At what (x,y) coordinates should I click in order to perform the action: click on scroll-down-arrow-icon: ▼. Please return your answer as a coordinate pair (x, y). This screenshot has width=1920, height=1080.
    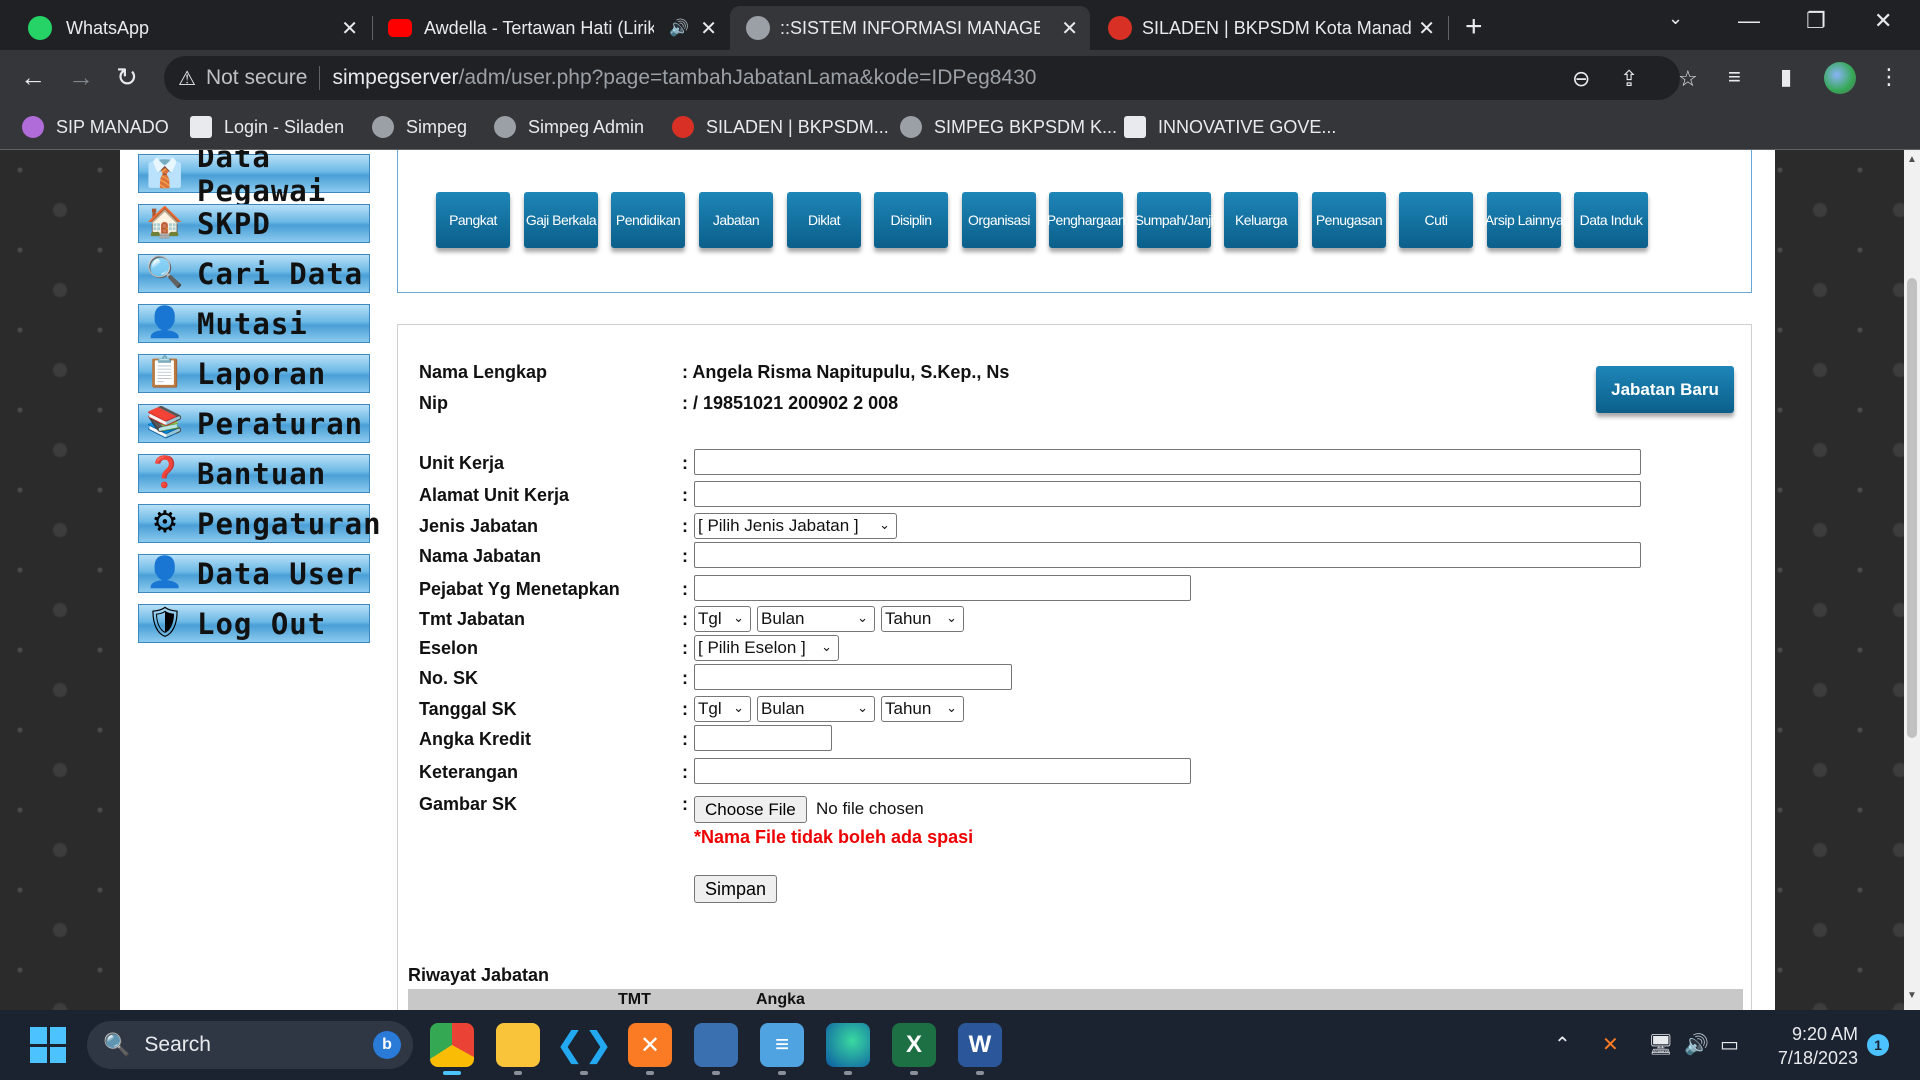
    Looking at the image, I should click on (1912, 995).